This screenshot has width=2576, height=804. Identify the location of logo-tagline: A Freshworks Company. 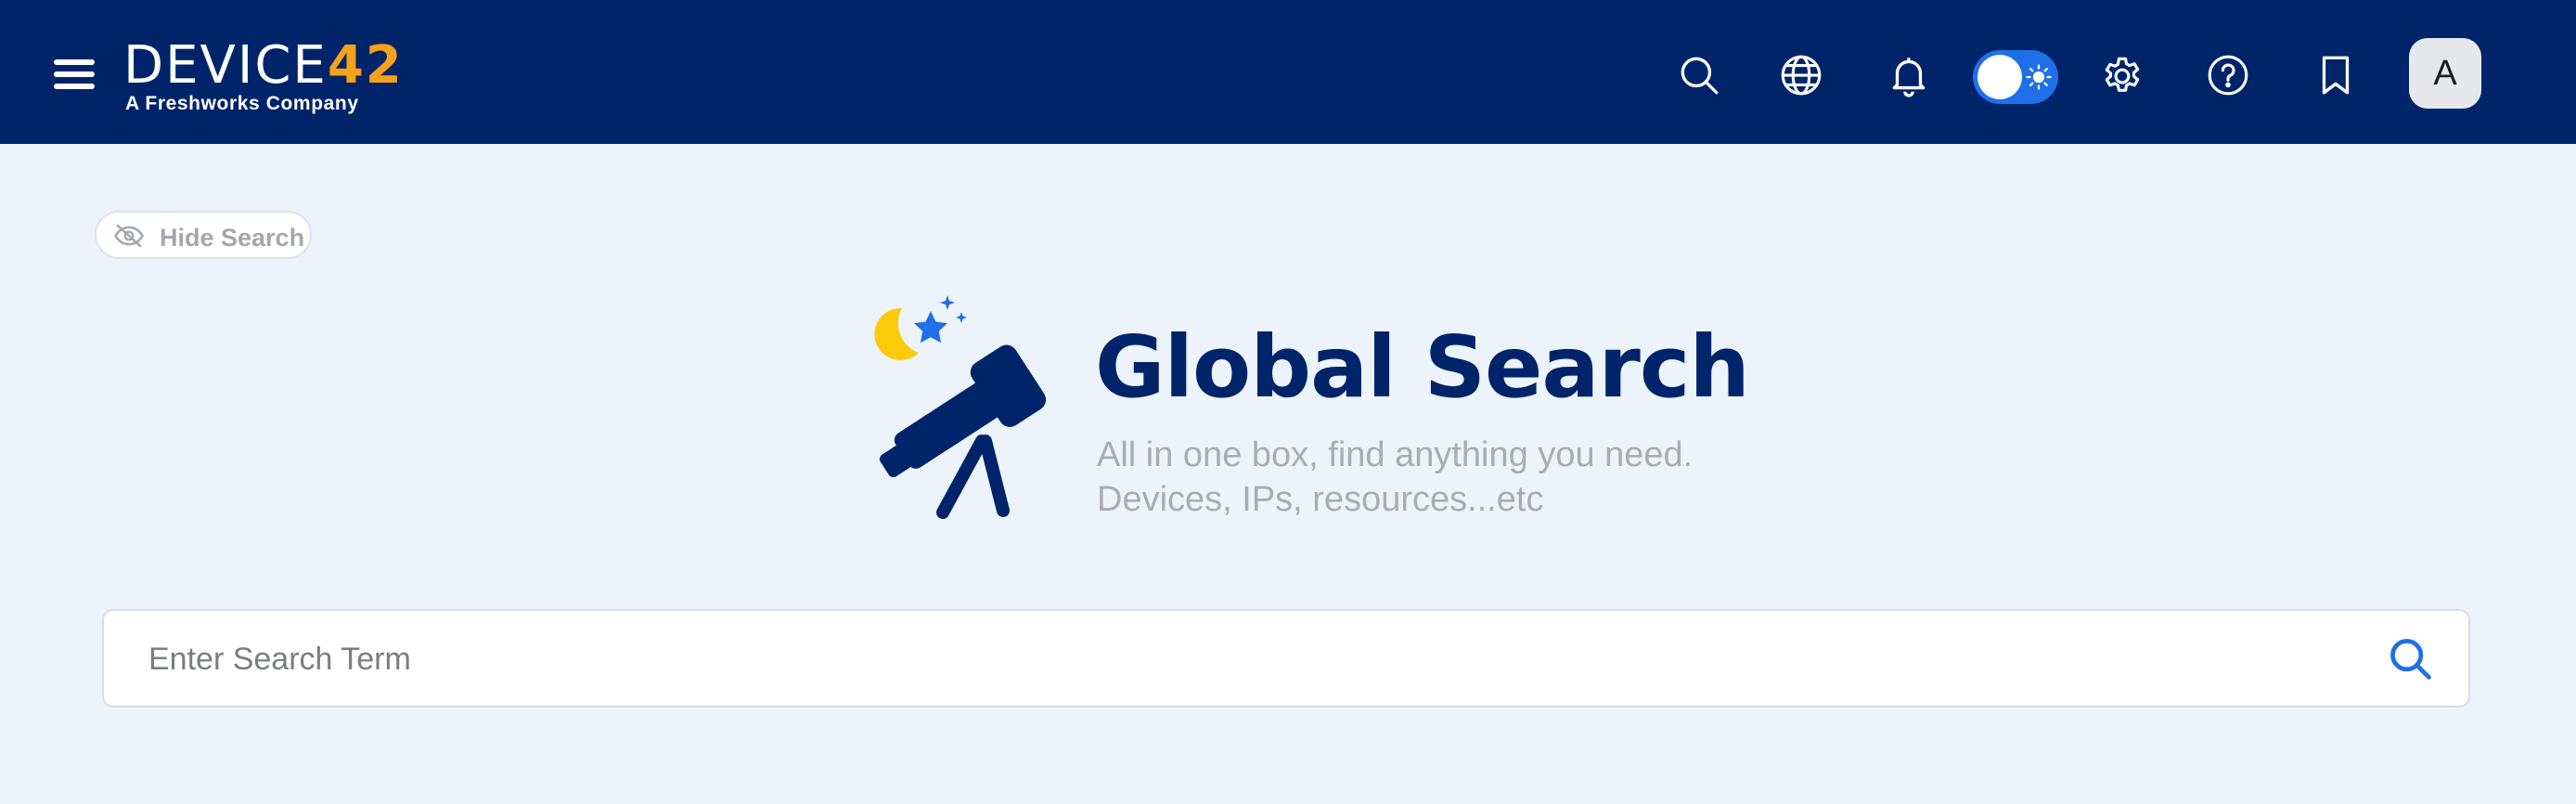
(242, 103).